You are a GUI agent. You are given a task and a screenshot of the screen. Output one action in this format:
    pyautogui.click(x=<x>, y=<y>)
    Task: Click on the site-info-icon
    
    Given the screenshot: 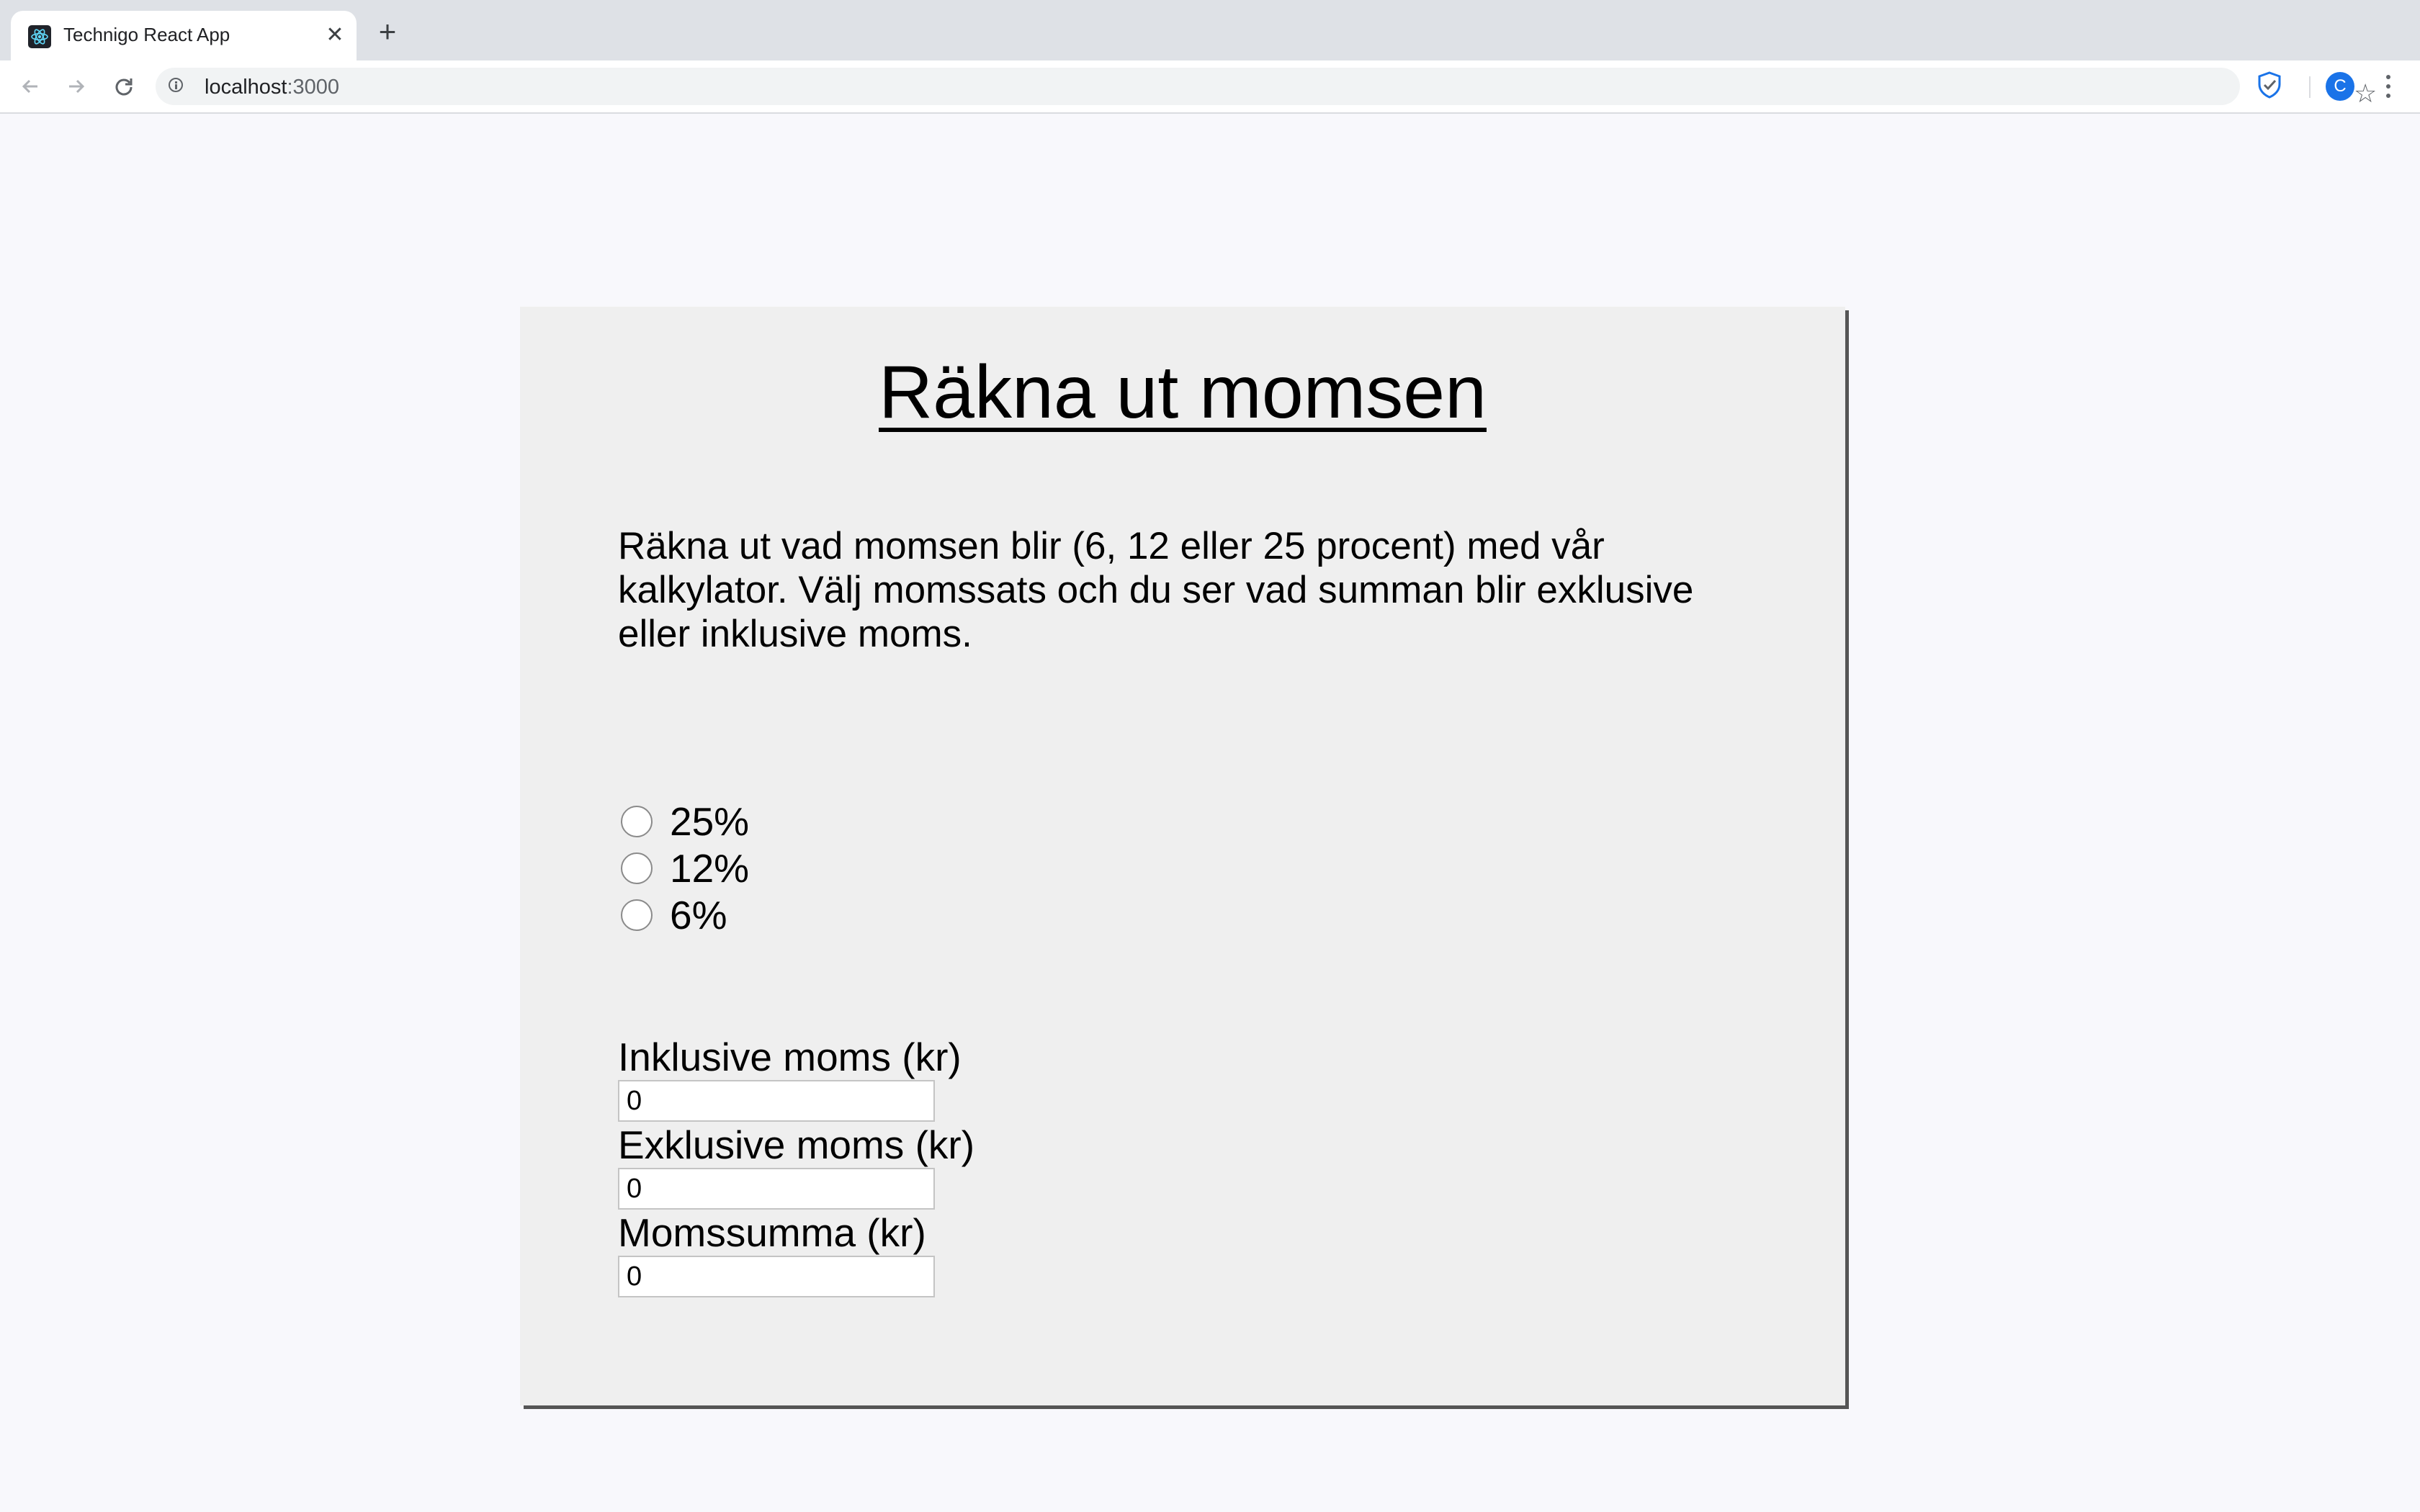 What is the action you would take?
    pyautogui.click(x=176, y=85)
    